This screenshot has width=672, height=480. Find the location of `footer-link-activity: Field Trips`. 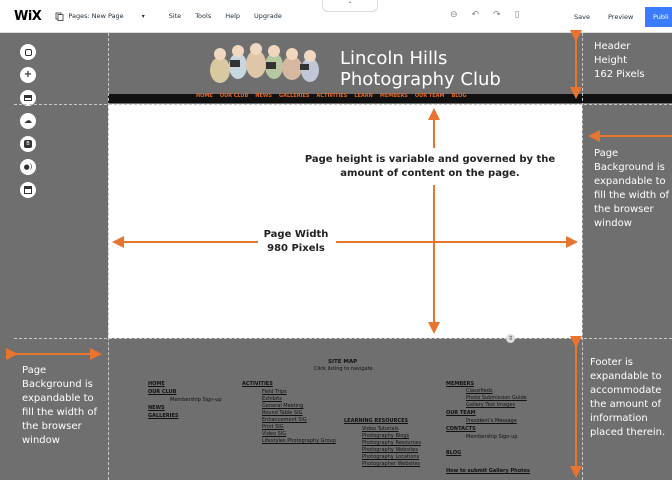

footer-link-activity: Field Trips is located at coordinates (274, 392).